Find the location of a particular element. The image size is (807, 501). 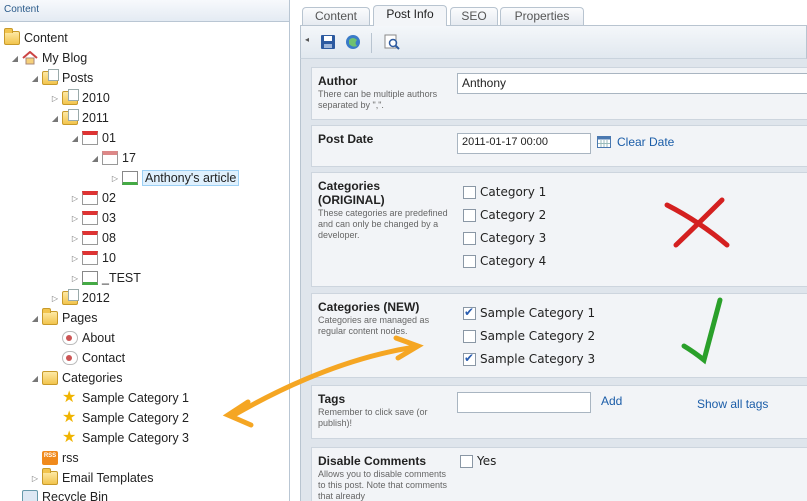

tree-node-contact: Contact is located at coordinates (87, 358).